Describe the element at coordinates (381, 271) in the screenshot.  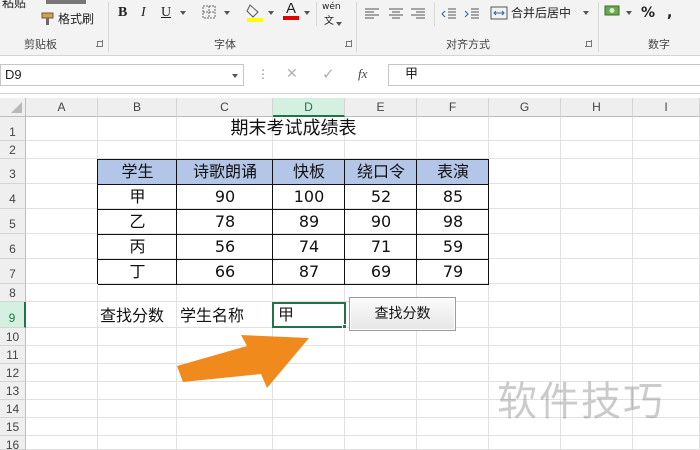
I see `table-cell: 69` at that location.